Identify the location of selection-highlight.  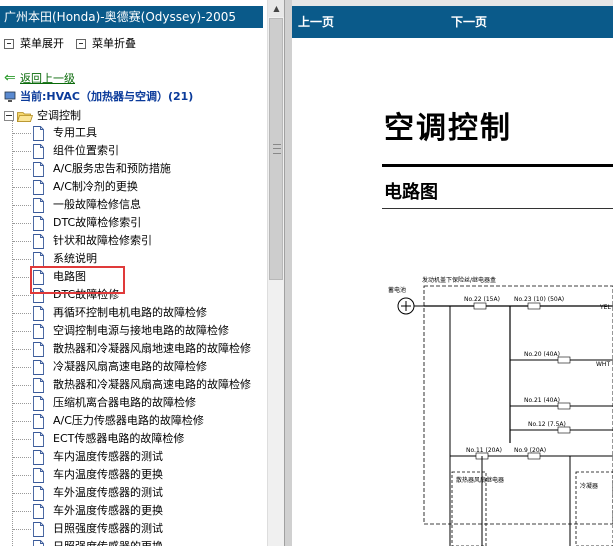
(77, 280).